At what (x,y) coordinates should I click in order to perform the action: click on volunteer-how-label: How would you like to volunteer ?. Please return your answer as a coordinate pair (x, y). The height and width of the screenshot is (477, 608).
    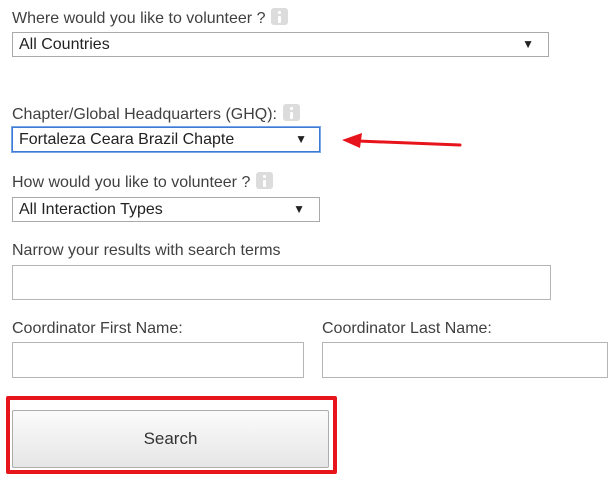
    Looking at the image, I should click on (131, 182).